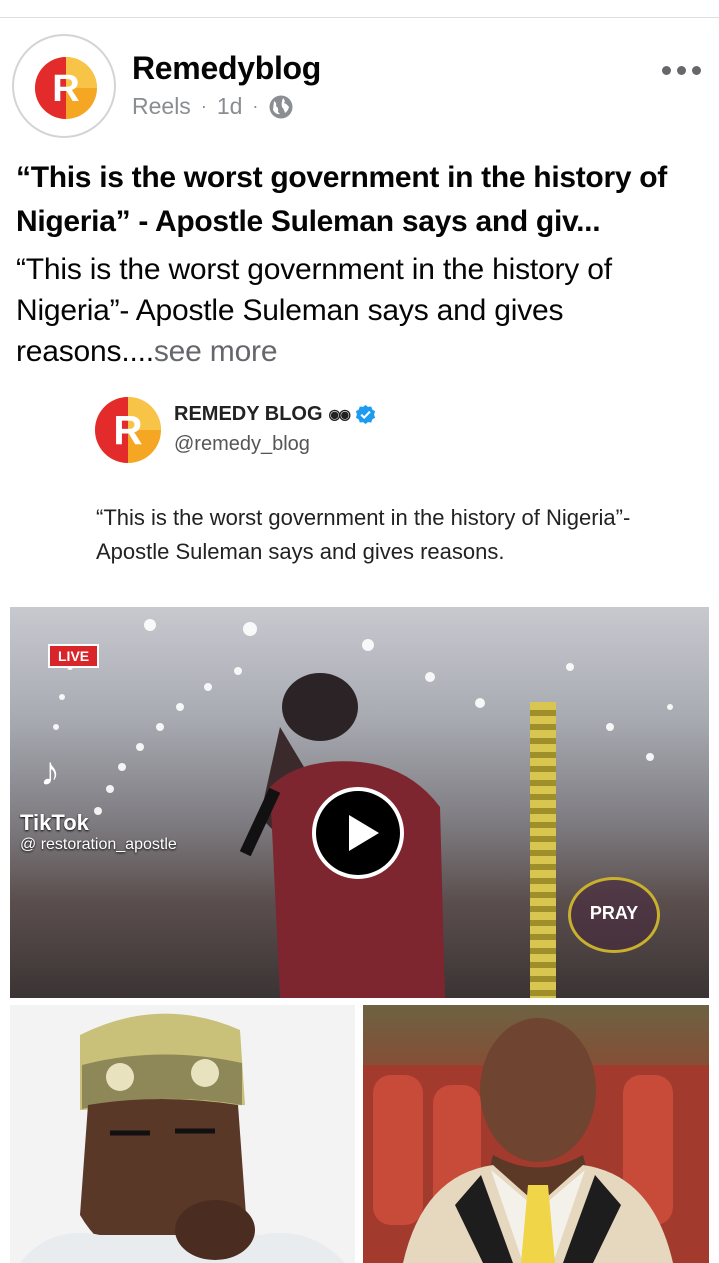  What do you see at coordinates (54, 822) in the screenshot?
I see `tiktok-watermark: TikTok` at bounding box center [54, 822].